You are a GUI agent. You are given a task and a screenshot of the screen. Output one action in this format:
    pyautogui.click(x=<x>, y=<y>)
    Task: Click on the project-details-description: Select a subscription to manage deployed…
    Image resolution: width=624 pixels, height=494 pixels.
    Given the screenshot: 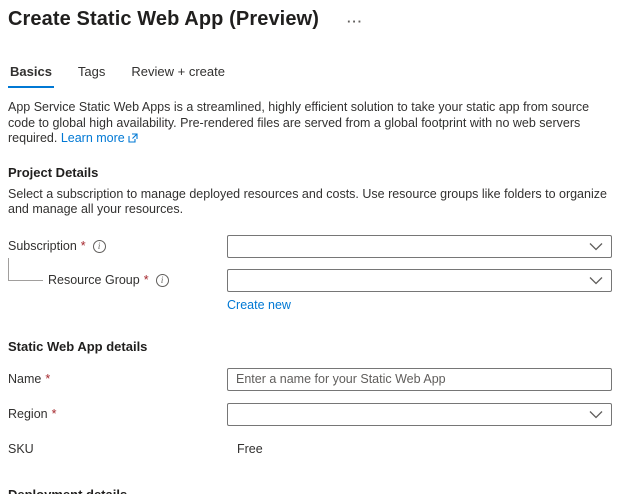 What is the action you would take?
    pyautogui.click(x=307, y=201)
    